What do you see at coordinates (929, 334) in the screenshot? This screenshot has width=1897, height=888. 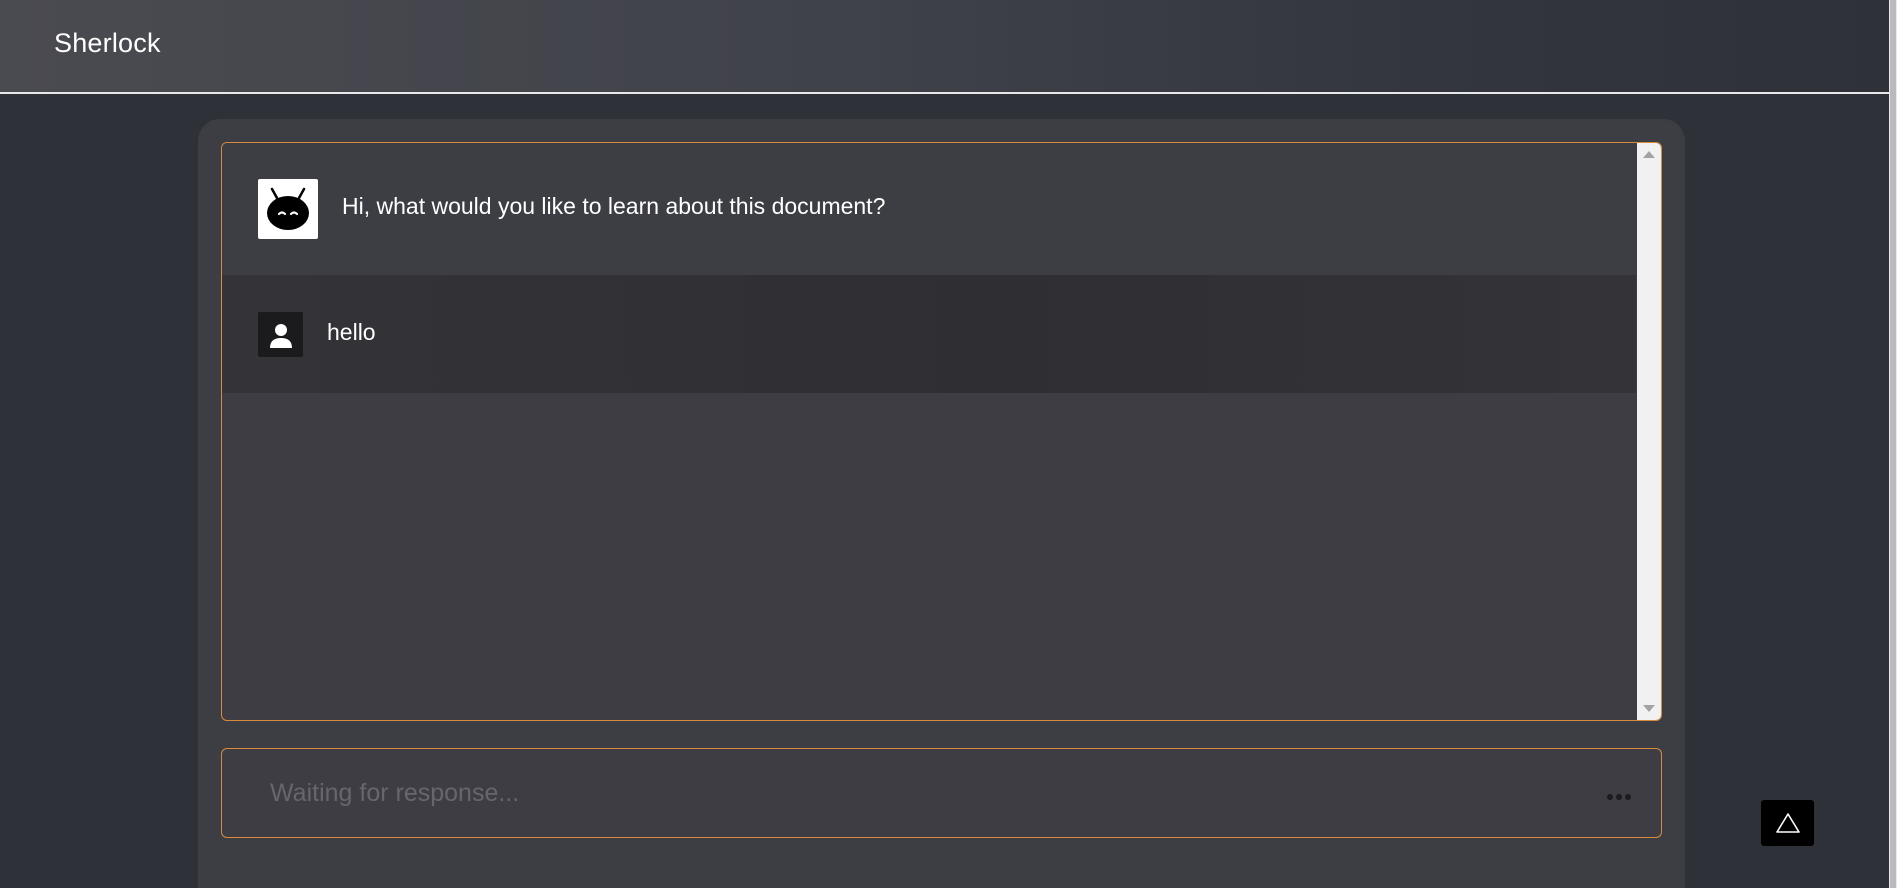 I see `user-message: hello` at bounding box center [929, 334].